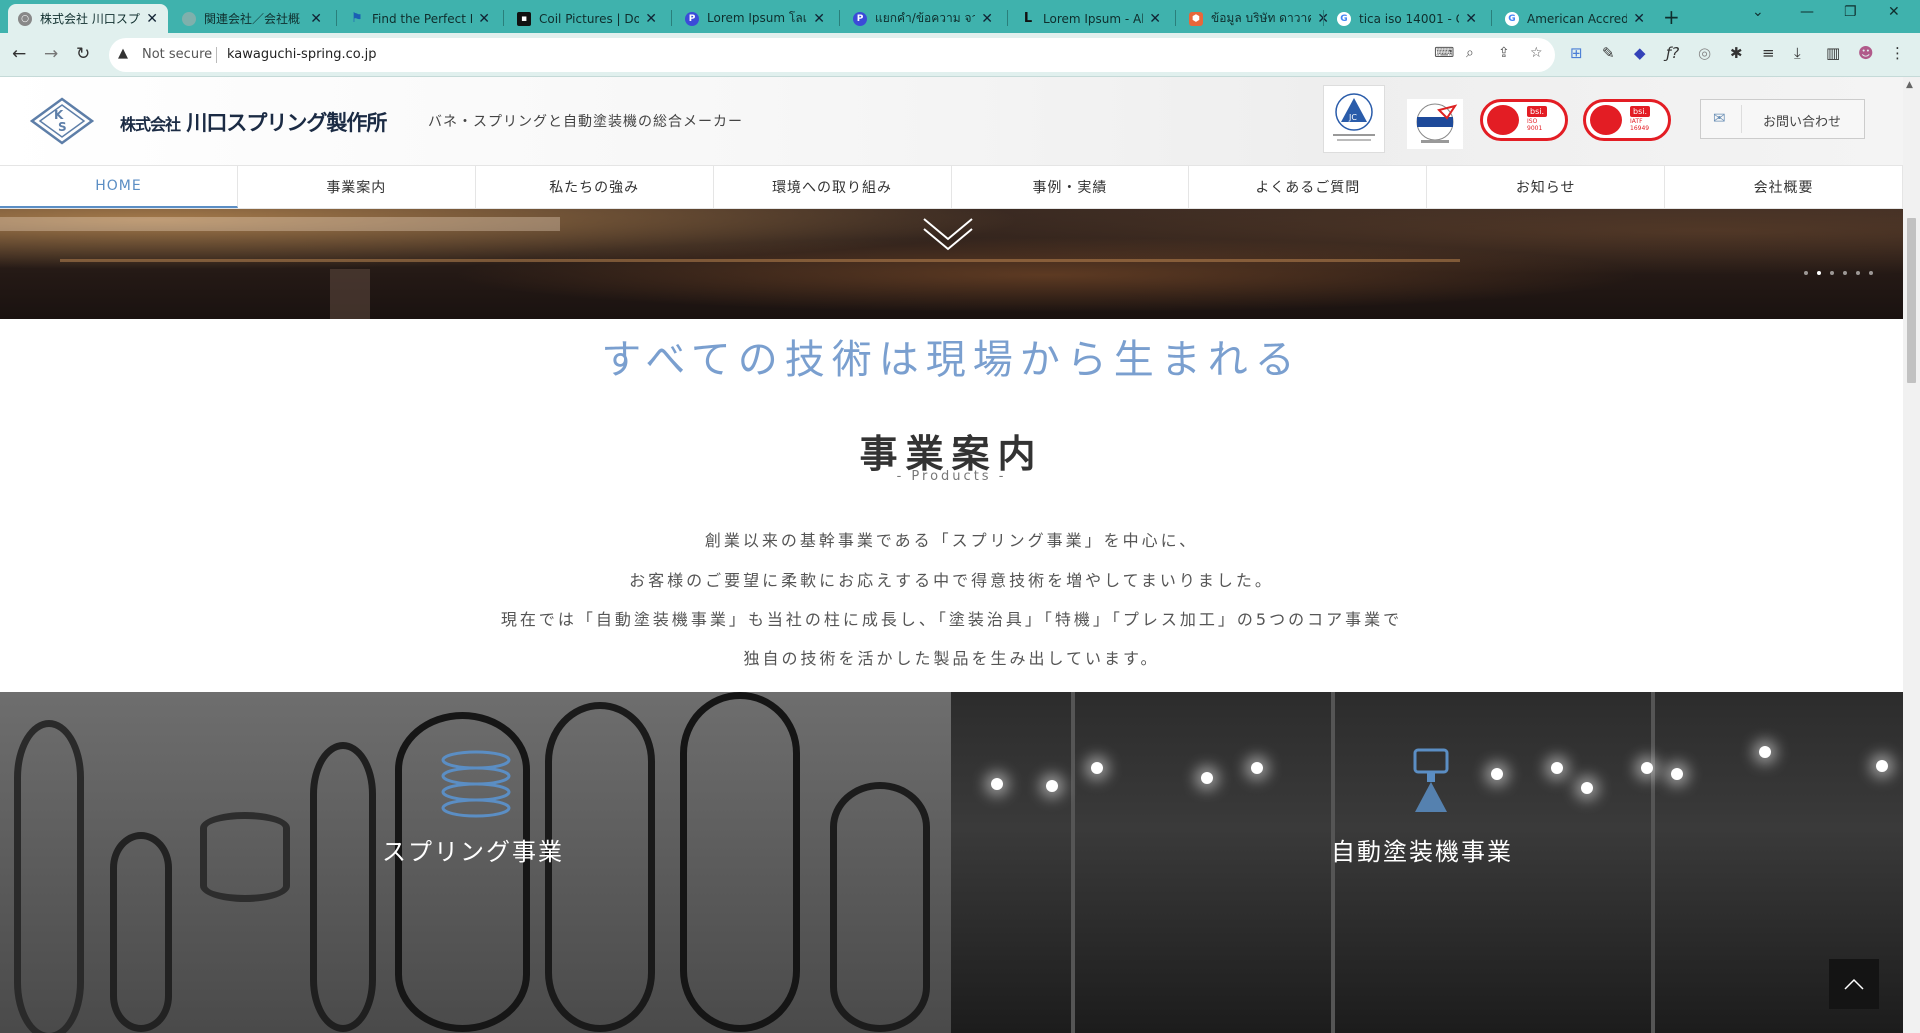 The height and width of the screenshot is (1033, 1920). What do you see at coordinates (951, 476) in the screenshot?
I see `section-subtitle: - Products -` at bounding box center [951, 476].